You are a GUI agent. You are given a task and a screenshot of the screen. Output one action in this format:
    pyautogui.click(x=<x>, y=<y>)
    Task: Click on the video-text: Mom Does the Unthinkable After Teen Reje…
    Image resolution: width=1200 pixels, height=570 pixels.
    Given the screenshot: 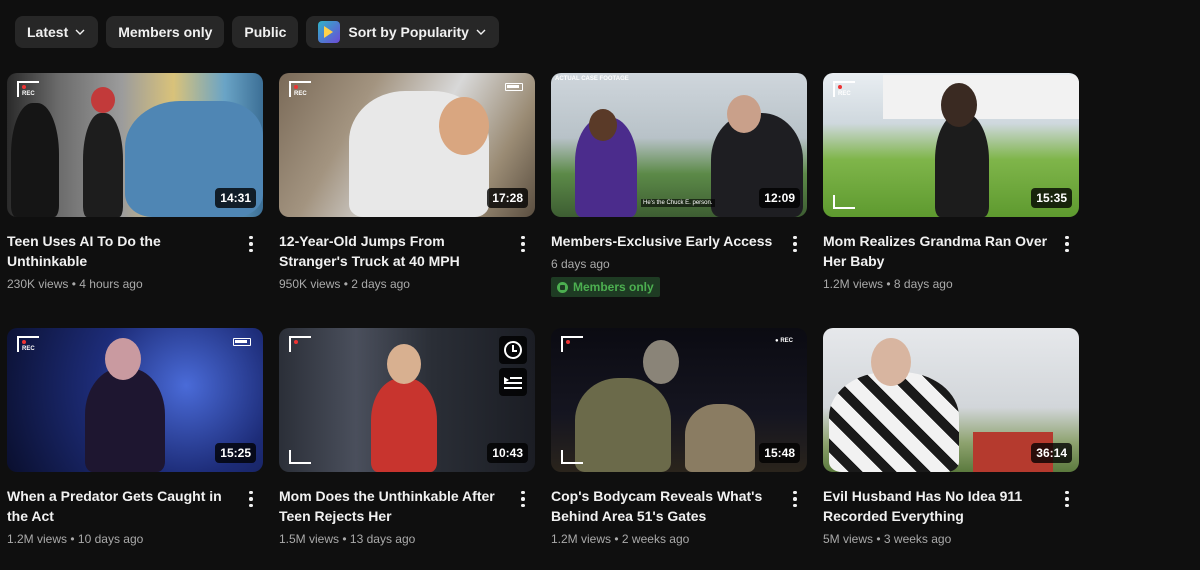 What is the action you would take?
    pyautogui.click(x=395, y=517)
    